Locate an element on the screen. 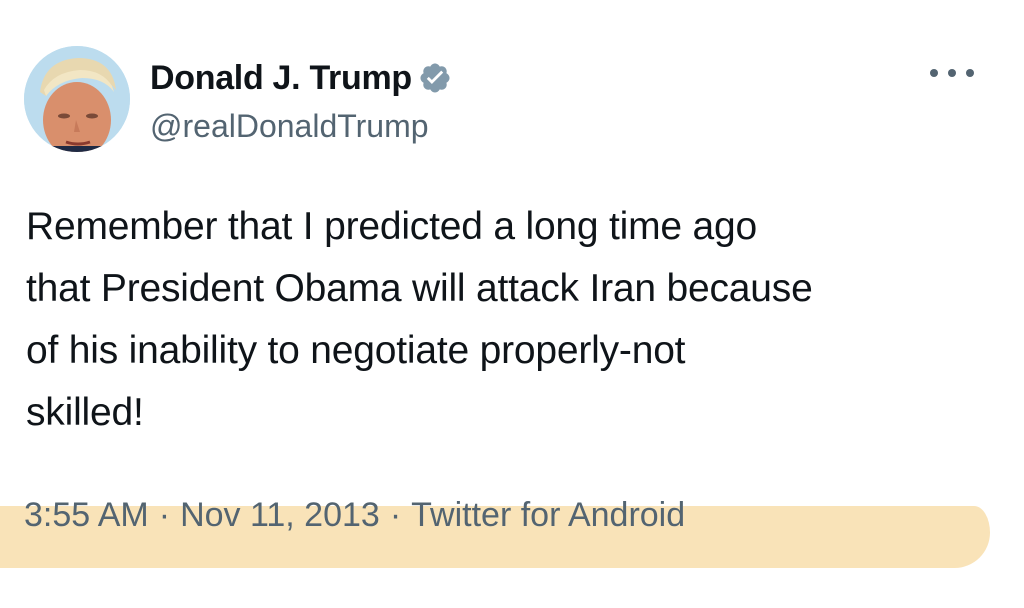 The height and width of the screenshot is (608, 1024). verified-badge-icon is located at coordinates (435, 78).